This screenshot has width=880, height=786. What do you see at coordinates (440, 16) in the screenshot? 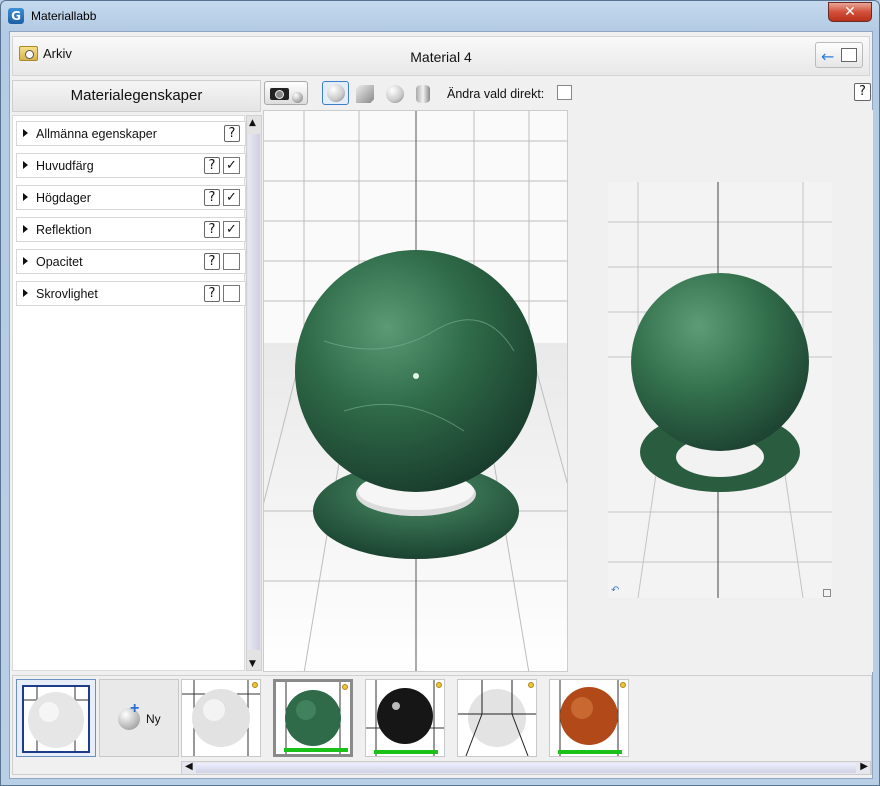
I see `title-bar: G Materiallabb ✕` at bounding box center [440, 16].